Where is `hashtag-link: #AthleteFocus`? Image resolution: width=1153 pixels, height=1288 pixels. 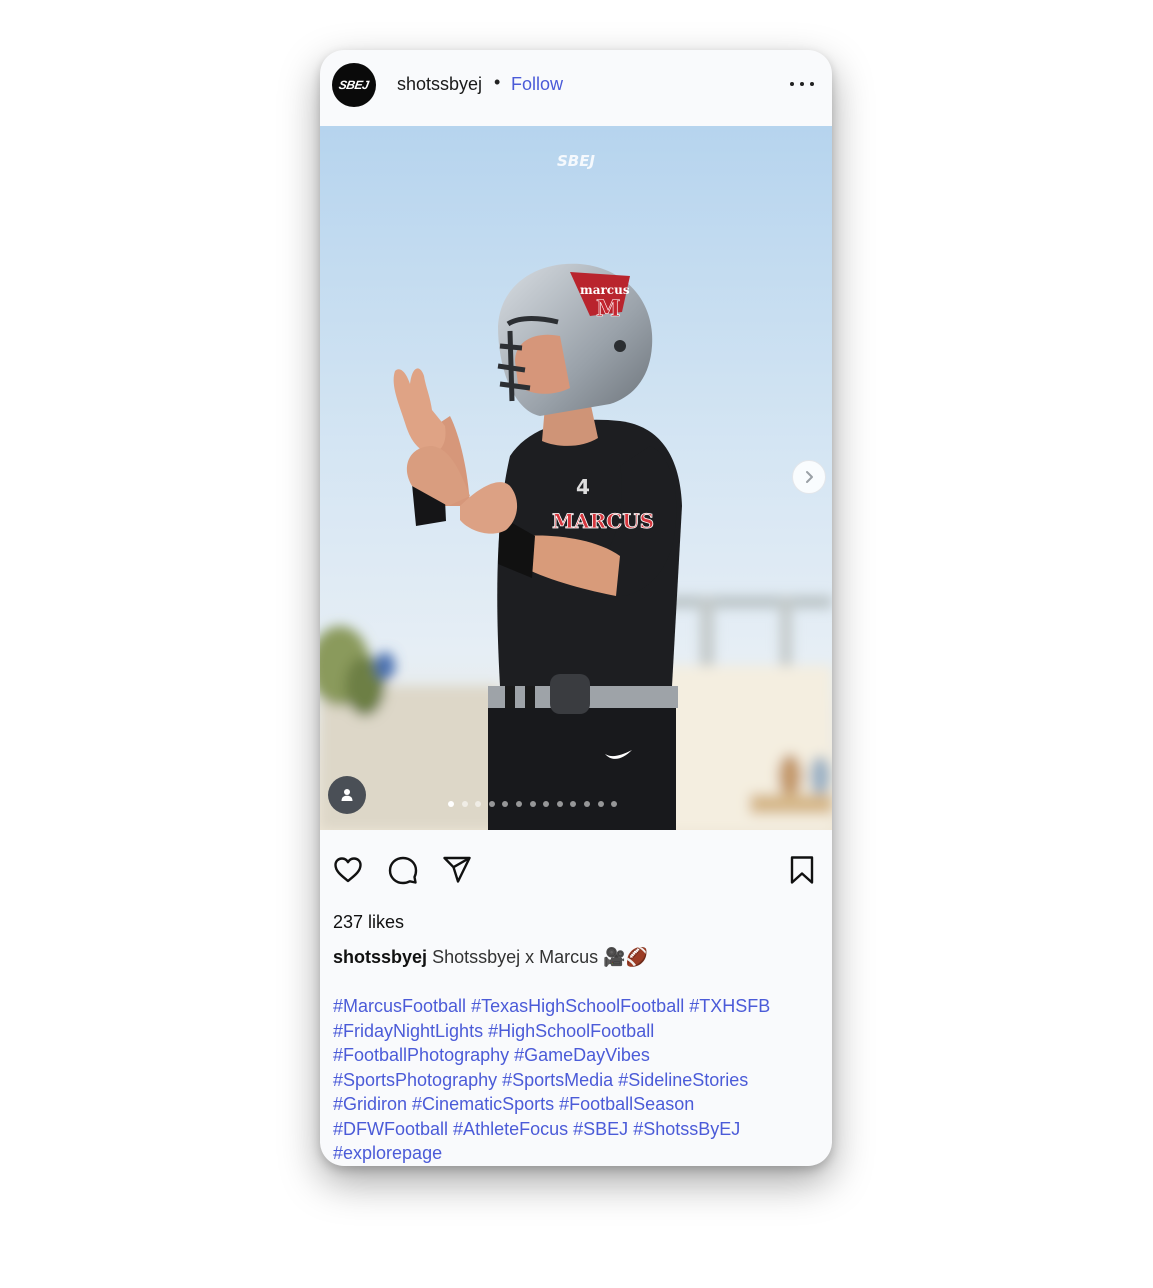 hashtag-link: #AthleteFocus is located at coordinates (510, 1129).